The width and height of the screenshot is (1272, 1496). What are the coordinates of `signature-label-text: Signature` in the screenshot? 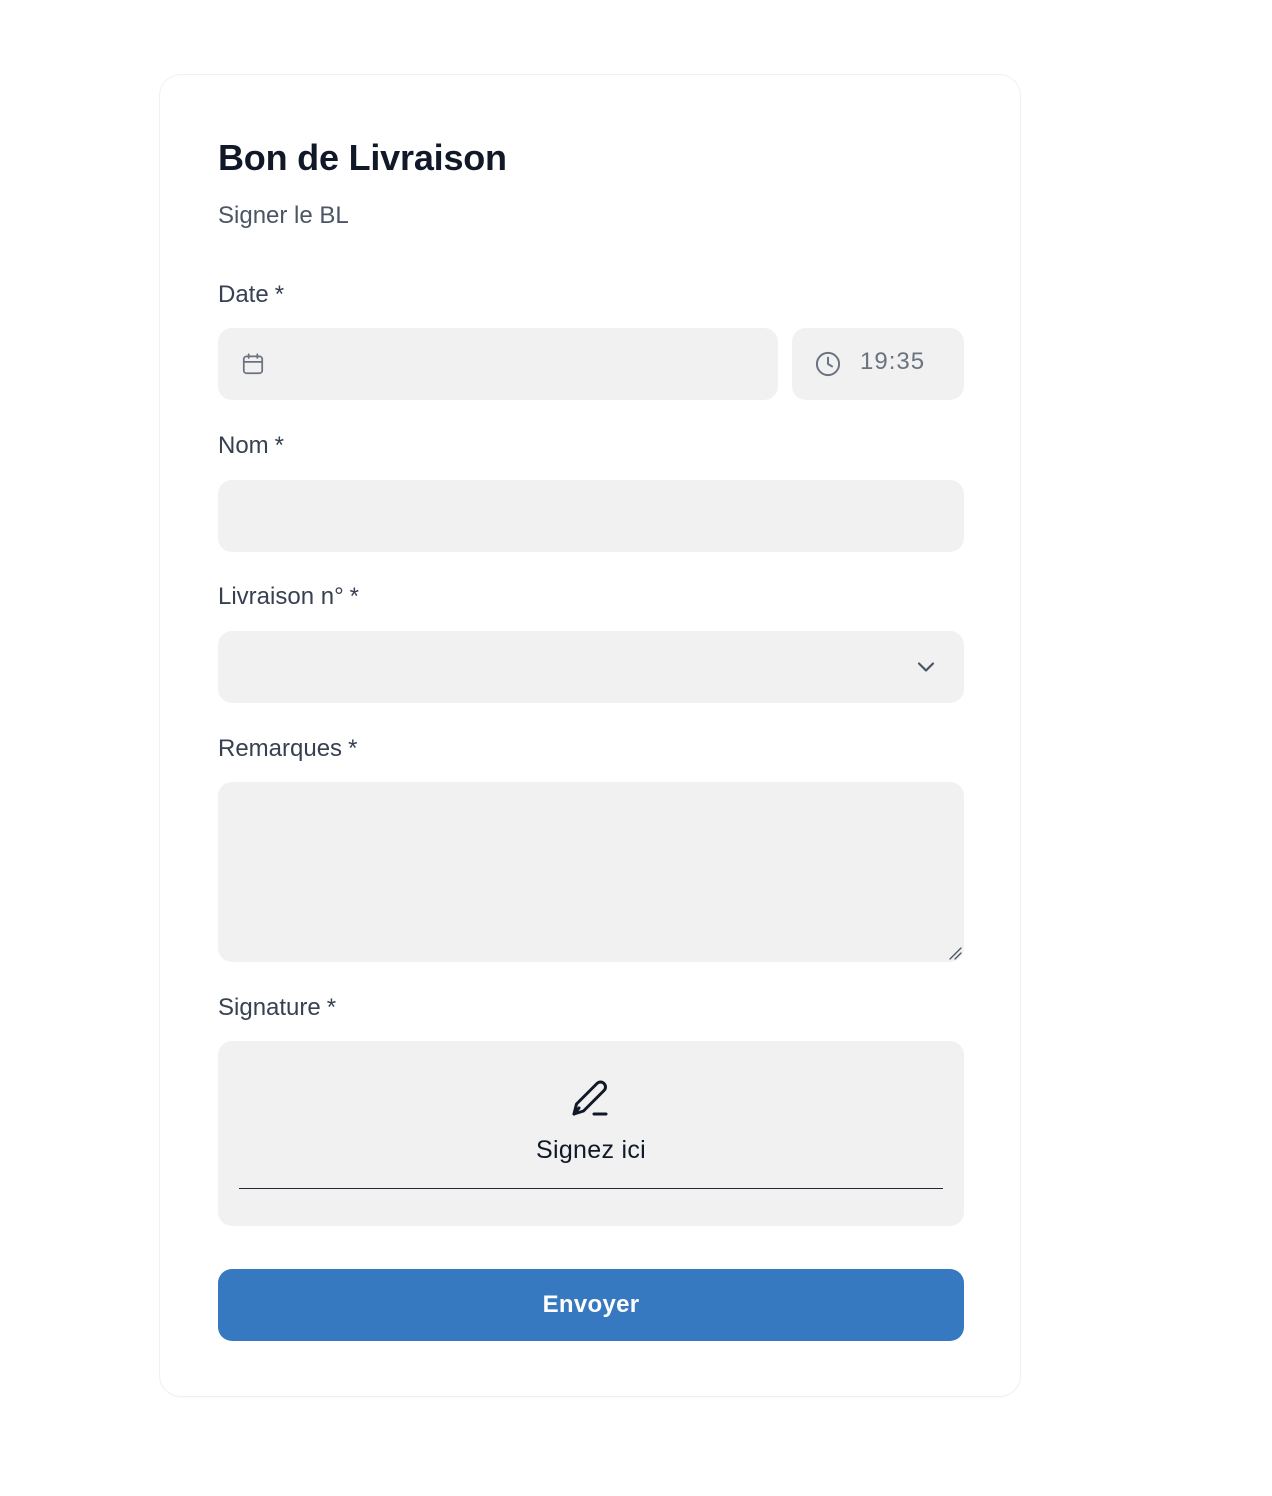 It's located at (269, 1007).